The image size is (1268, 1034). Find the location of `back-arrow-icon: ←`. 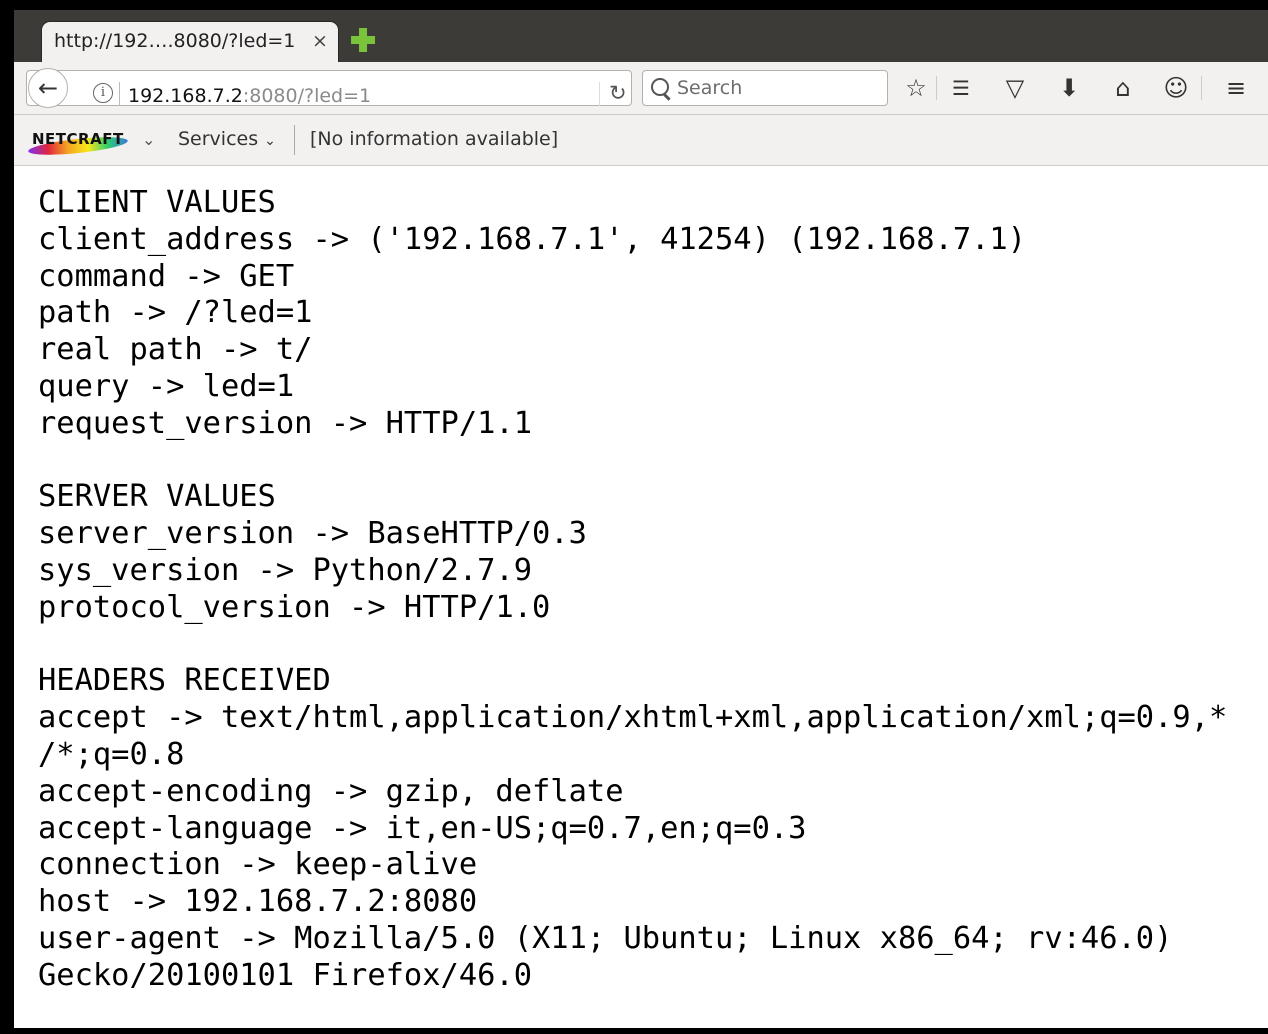

back-arrow-icon: ← is located at coordinates (48, 88).